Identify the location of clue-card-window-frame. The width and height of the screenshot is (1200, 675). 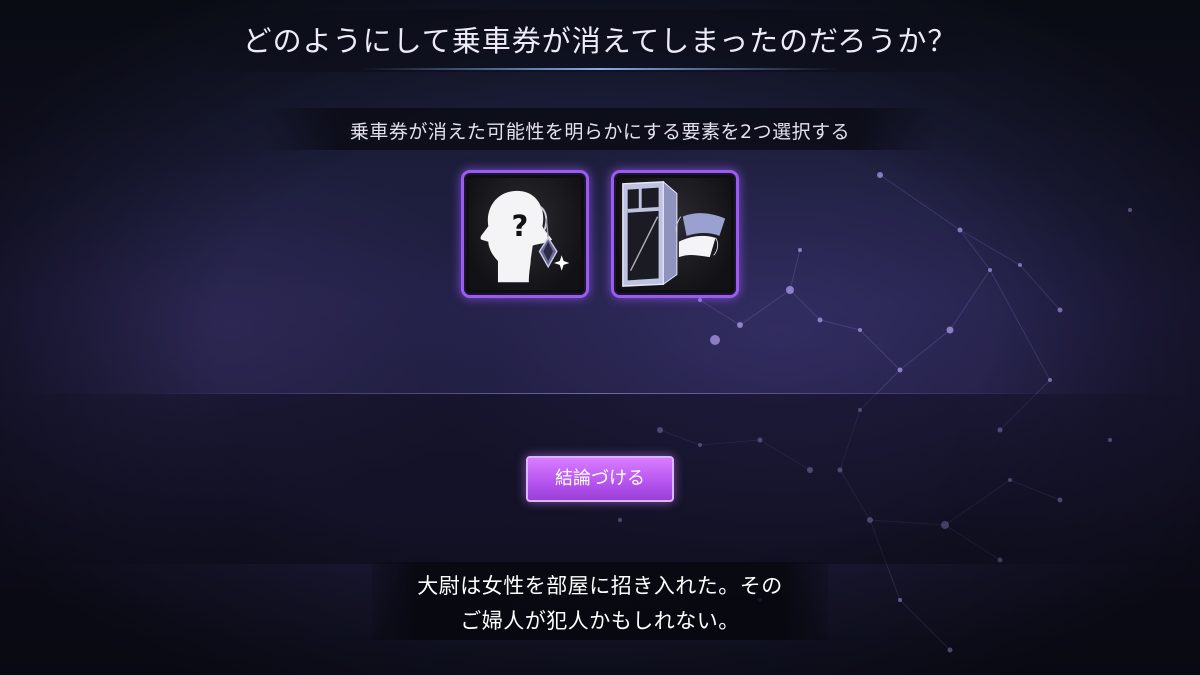
(675, 234).